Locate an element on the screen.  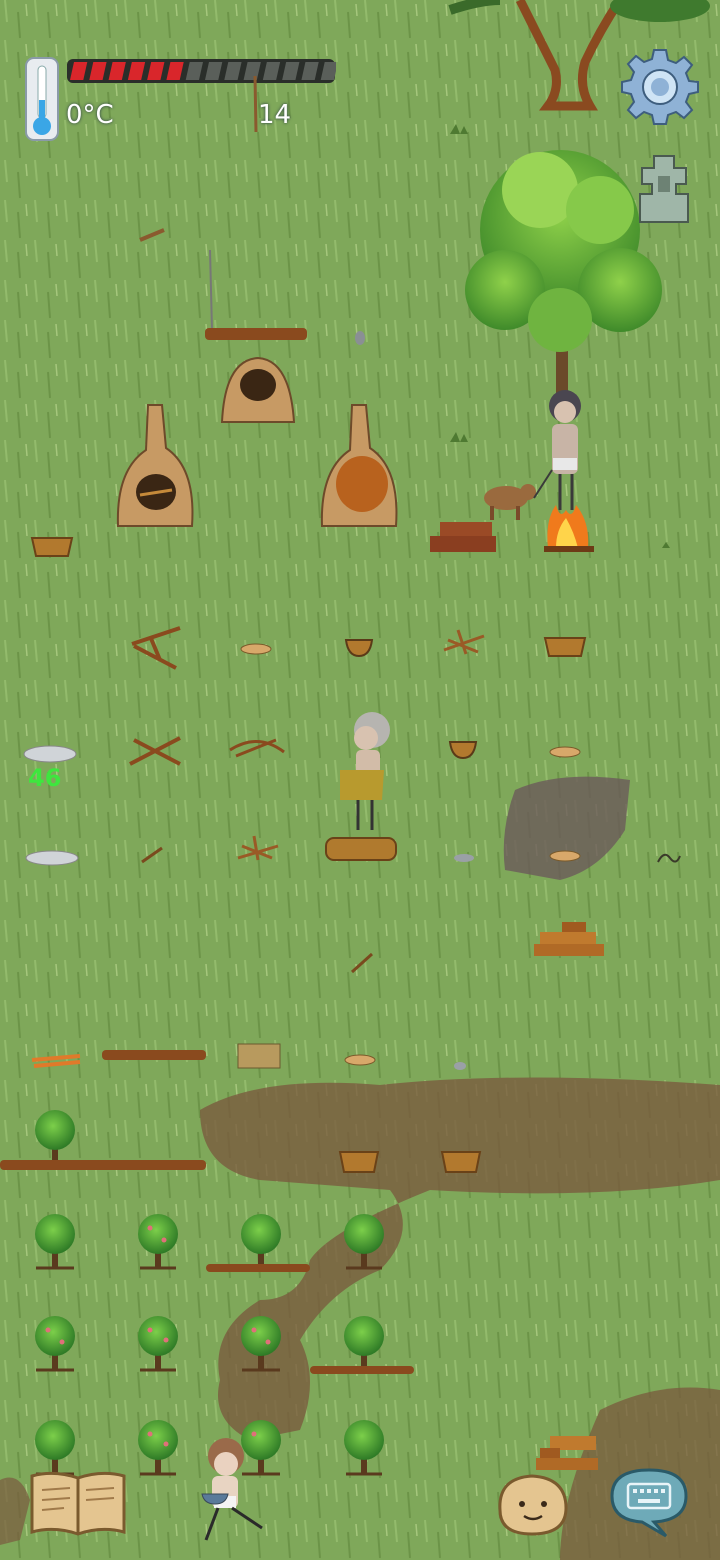
temperature-label: 0°C is located at coordinates (90, 115).